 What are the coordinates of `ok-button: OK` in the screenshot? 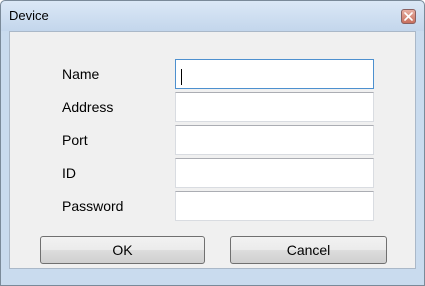 It's located at (122, 250).